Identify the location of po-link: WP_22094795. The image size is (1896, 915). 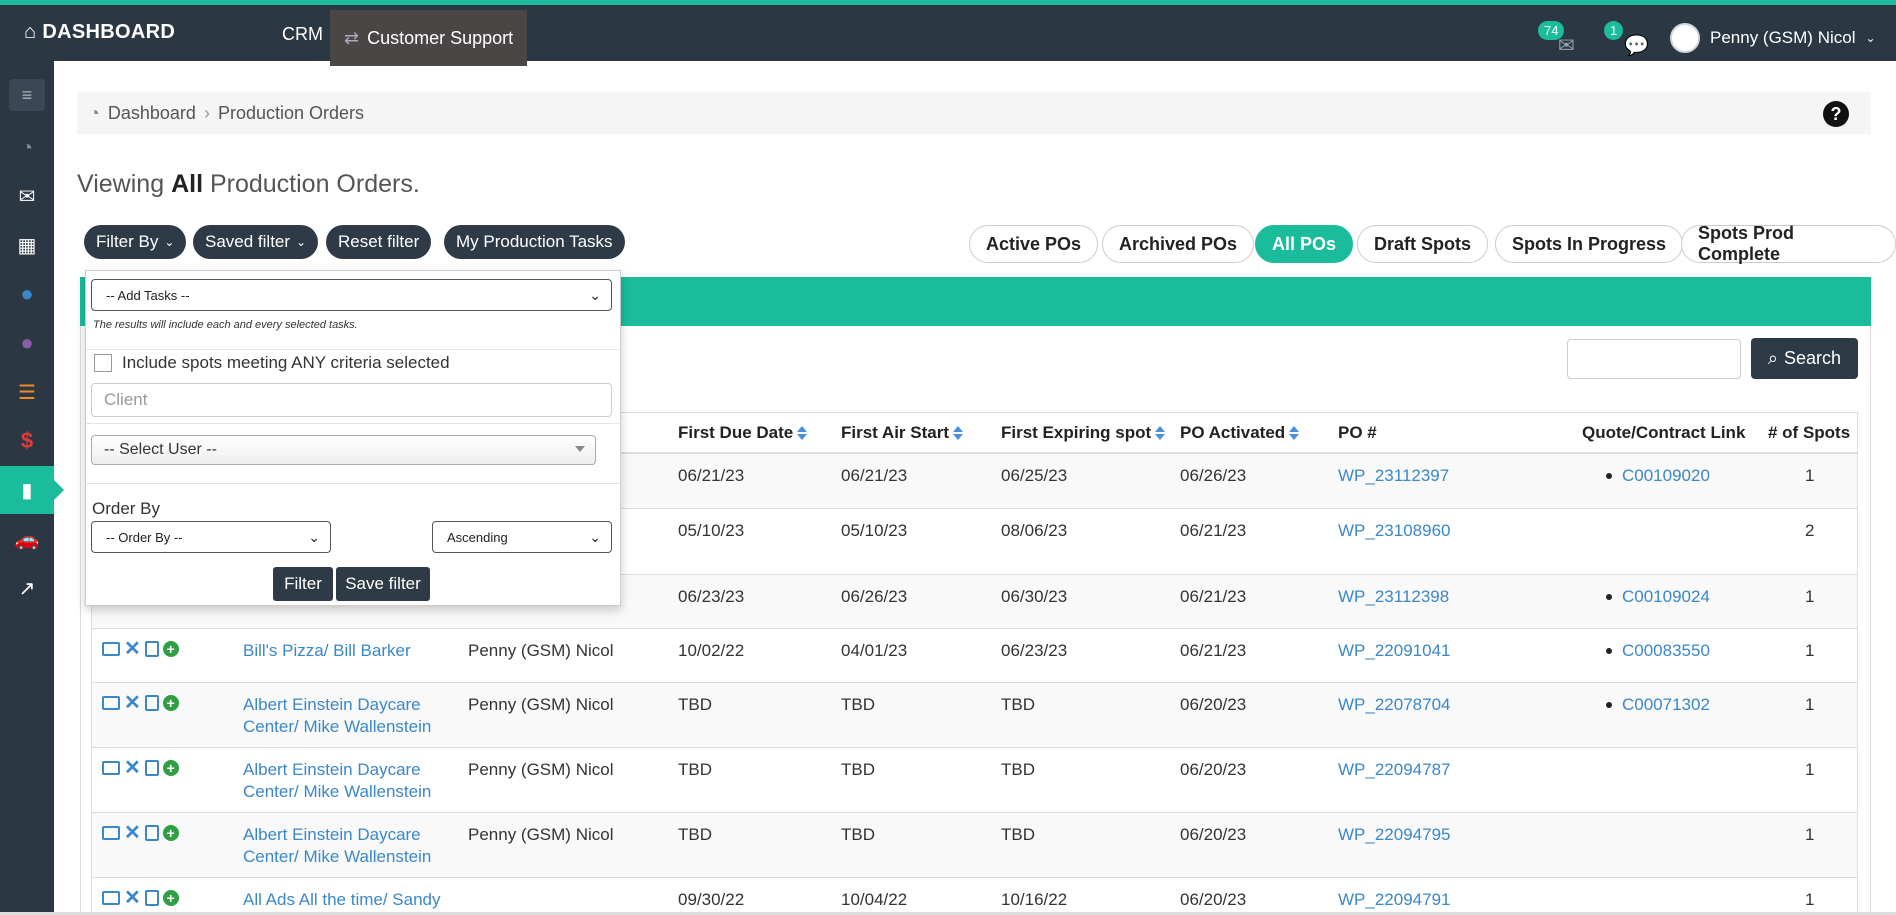
(1394, 835).